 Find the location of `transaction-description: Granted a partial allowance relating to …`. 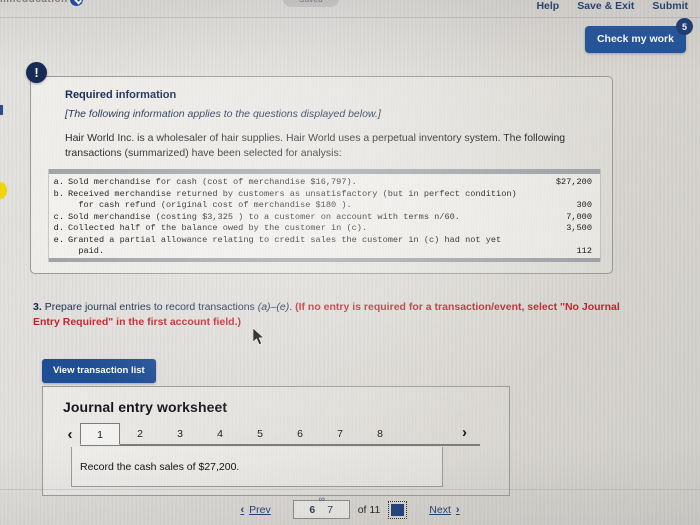

transaction-description: Granted a partial allowance relating to … is located at coordinates (285, 239).